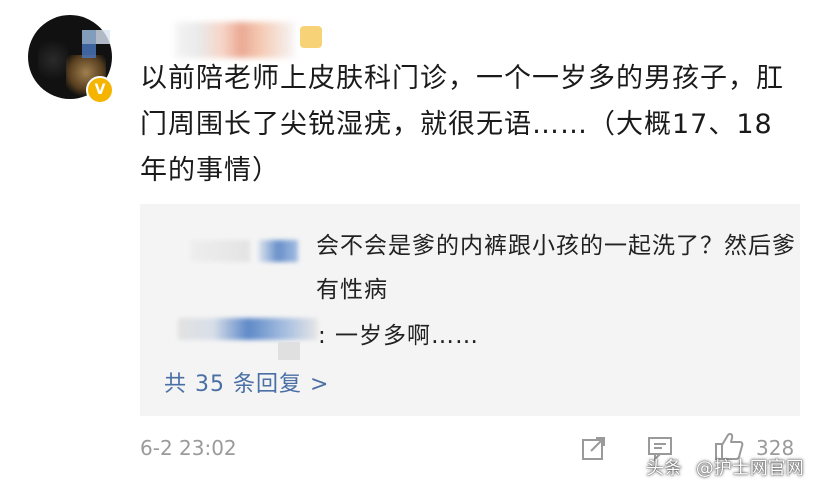 The image size is (828, 494). Describe the element at coordinates (220, 251) in the screenshot. I see `reply-author-1-extra` at that location.